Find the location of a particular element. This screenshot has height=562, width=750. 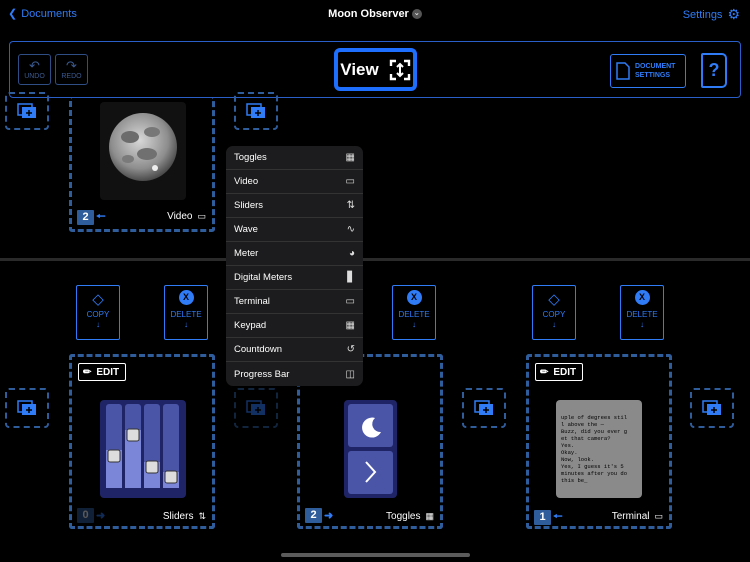

video-icon: ▭ is located at coordinates (350, 181).